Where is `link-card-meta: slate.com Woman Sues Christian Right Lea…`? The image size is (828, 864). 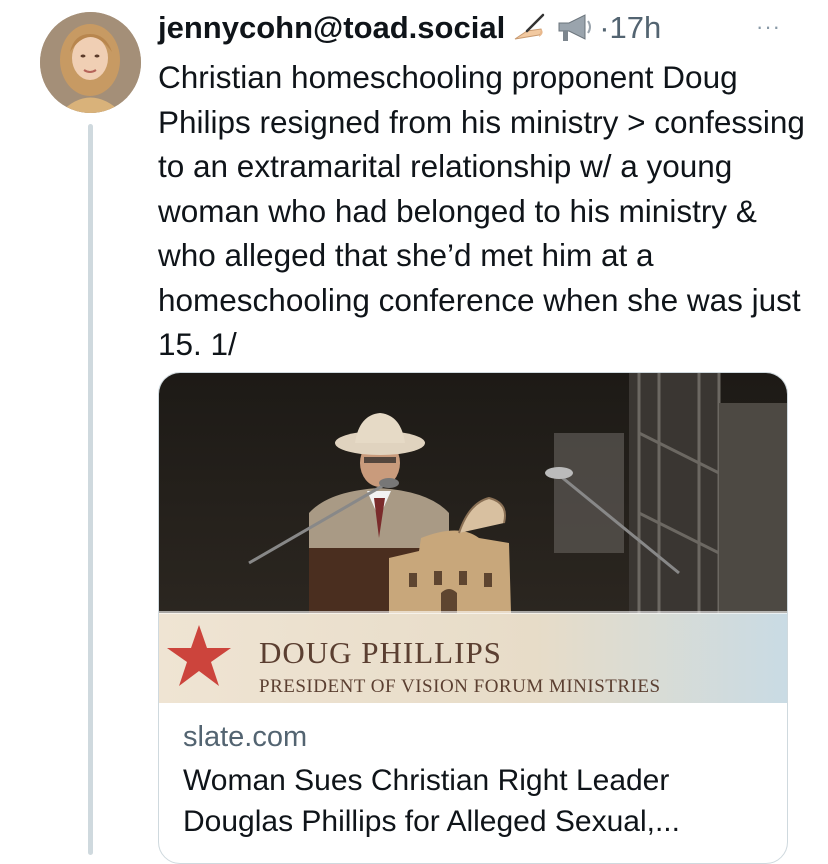
link-card-meta: slate.com Woman Sues Christian Right Lea… is located at coordinates (478, 781).